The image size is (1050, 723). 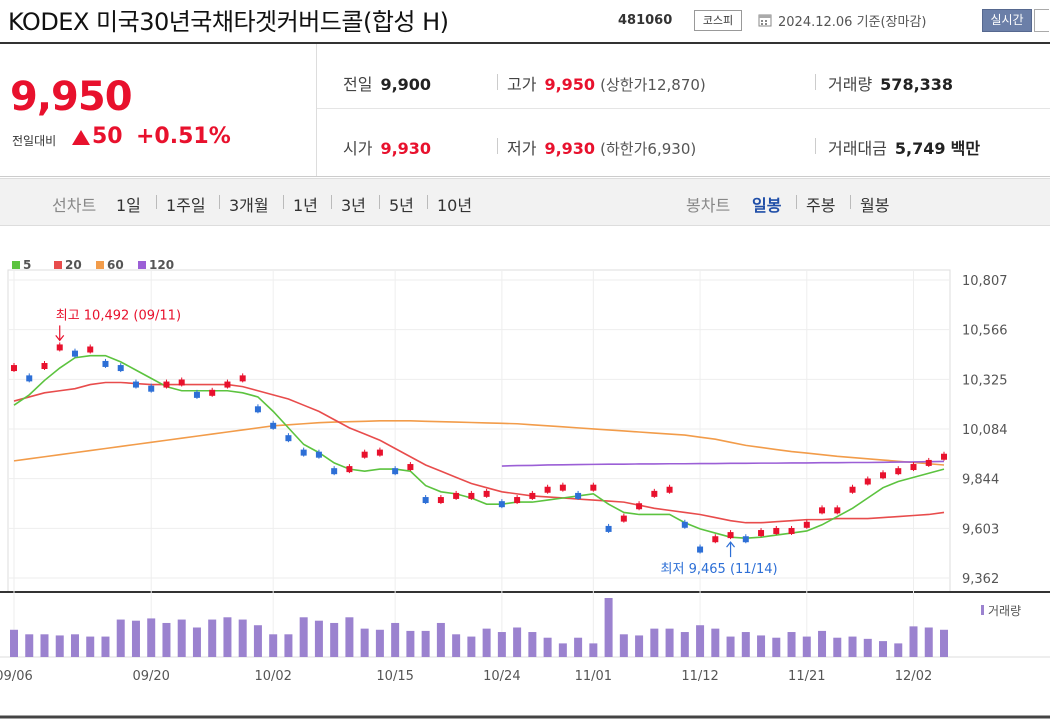 What do you see at coordinates (501, 676) in the screenshot?
I see `x-tick-label: 10/24` at bounding box center [501, 676].